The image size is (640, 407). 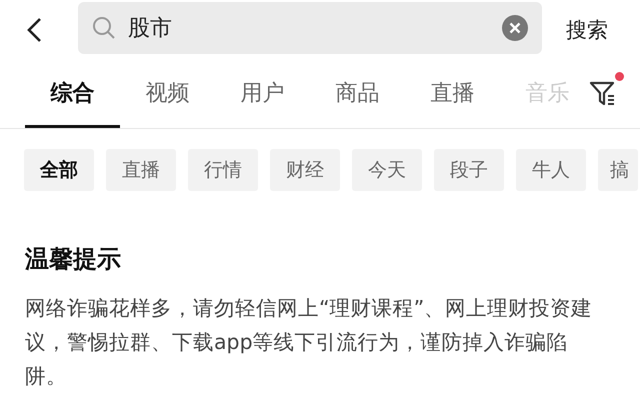 I want to click on tab: 用户, so click(x=262, y=94).